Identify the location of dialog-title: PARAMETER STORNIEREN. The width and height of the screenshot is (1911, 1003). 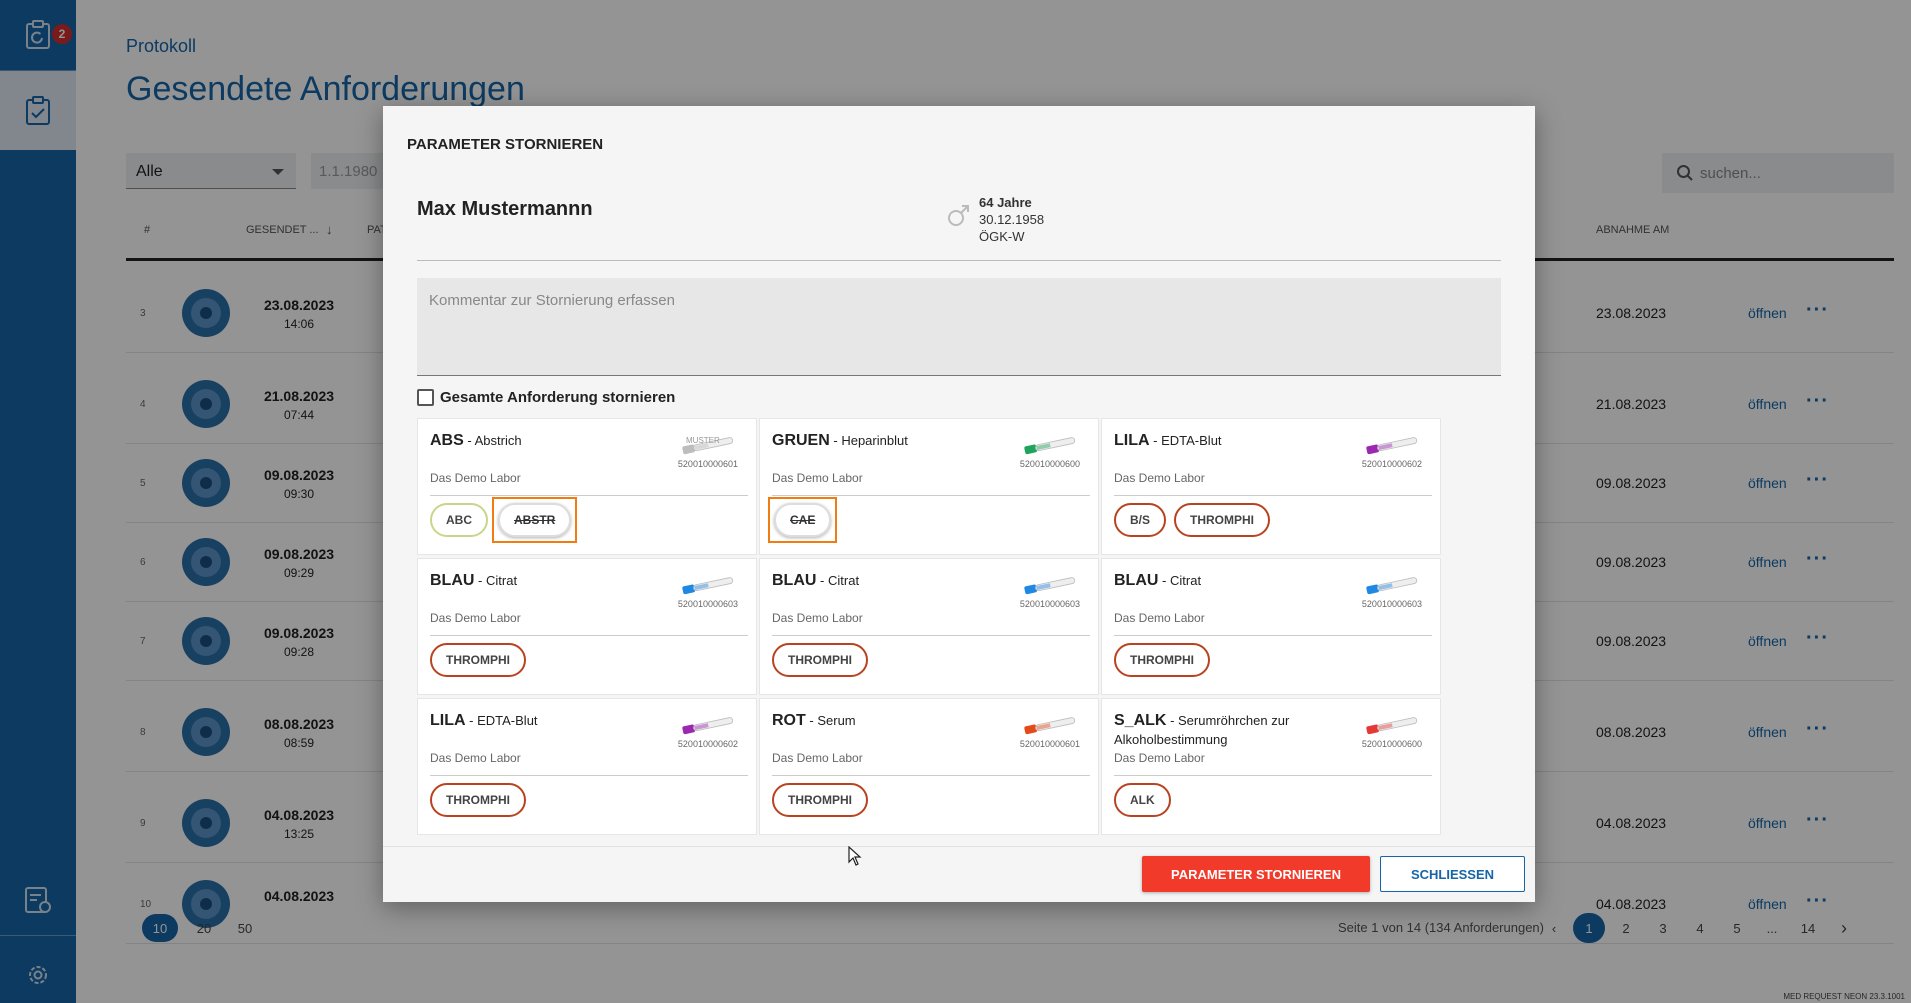
(505, 144).